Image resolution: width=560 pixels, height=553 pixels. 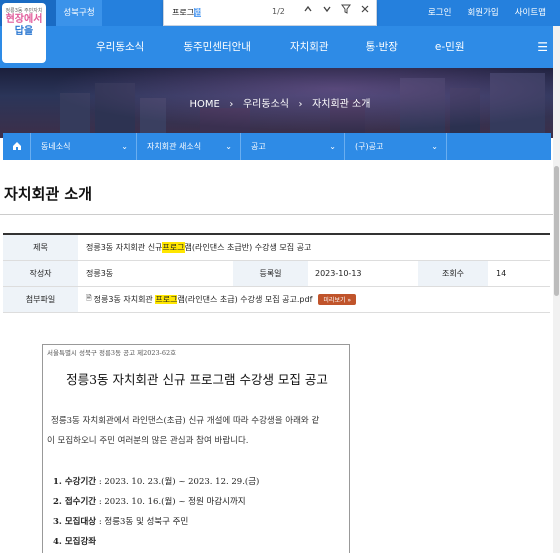 What do you see at coordinates (197, 379) in the screenshot?
I see `document-title: 정릉3동 자치회관 신규 프로그램 수강생 모집 공고` at bounding box center [197, 379].